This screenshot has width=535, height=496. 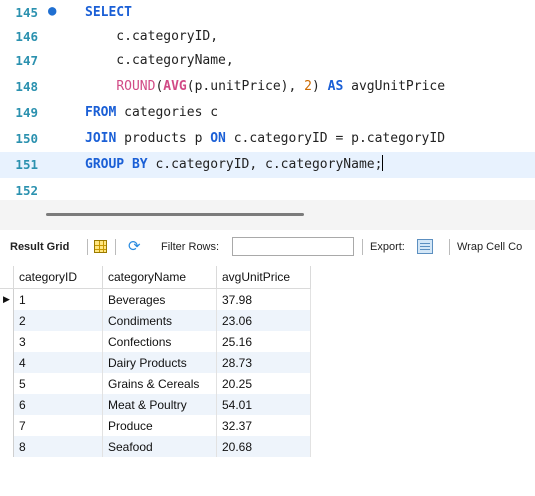 I want to click on line-number: 148, so click(x=26, y=86).